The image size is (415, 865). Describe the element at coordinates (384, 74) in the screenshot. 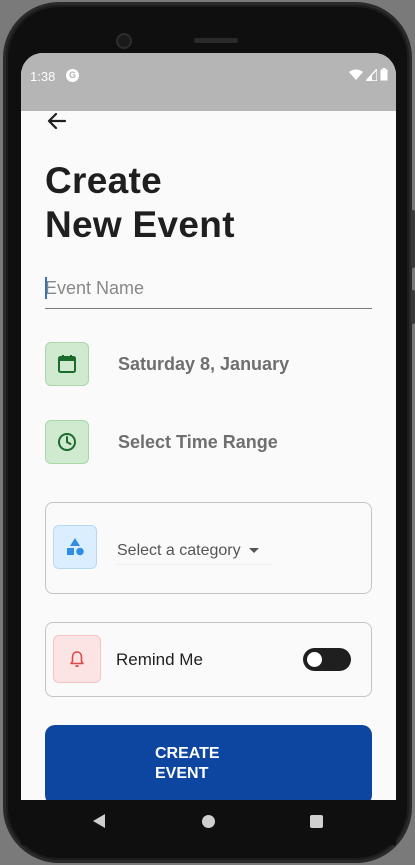

I see `battery-icon` at that location.